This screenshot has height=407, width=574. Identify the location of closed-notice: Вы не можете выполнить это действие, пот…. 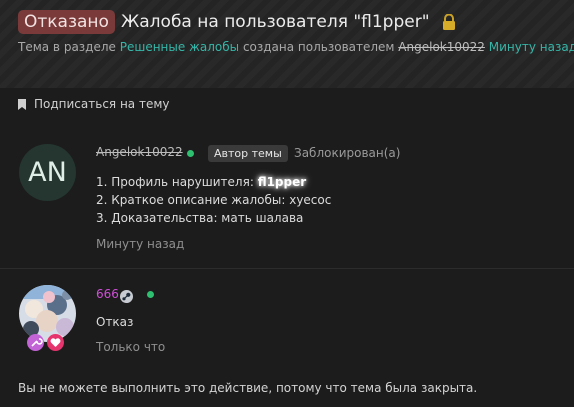
(248, 388).